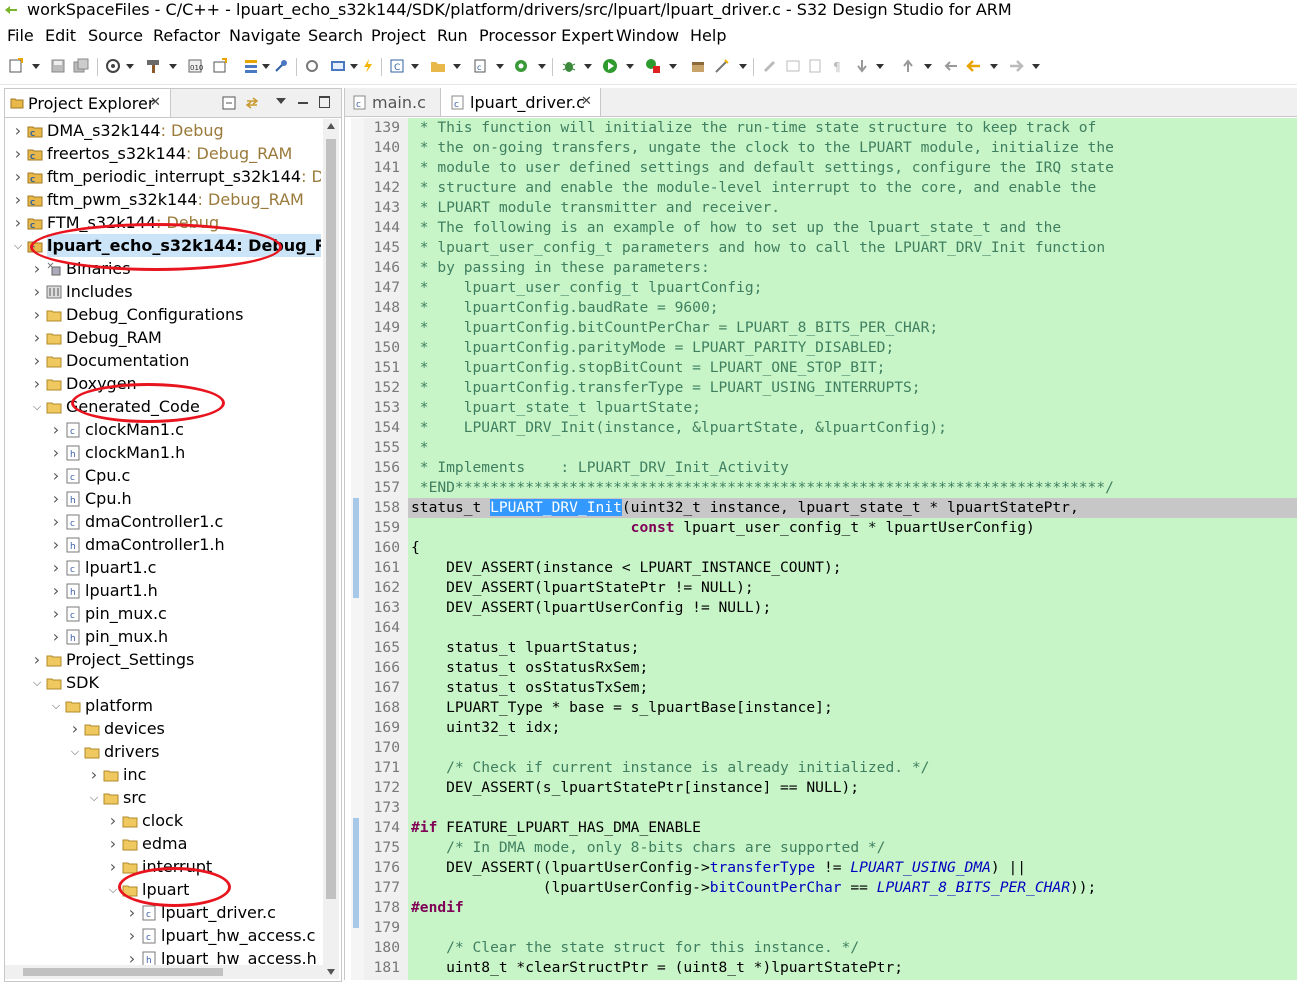  What do you see at coordinates (331, 519) in the screenshot?
I see `scroll-thumb` at bounding box center [331, 519].